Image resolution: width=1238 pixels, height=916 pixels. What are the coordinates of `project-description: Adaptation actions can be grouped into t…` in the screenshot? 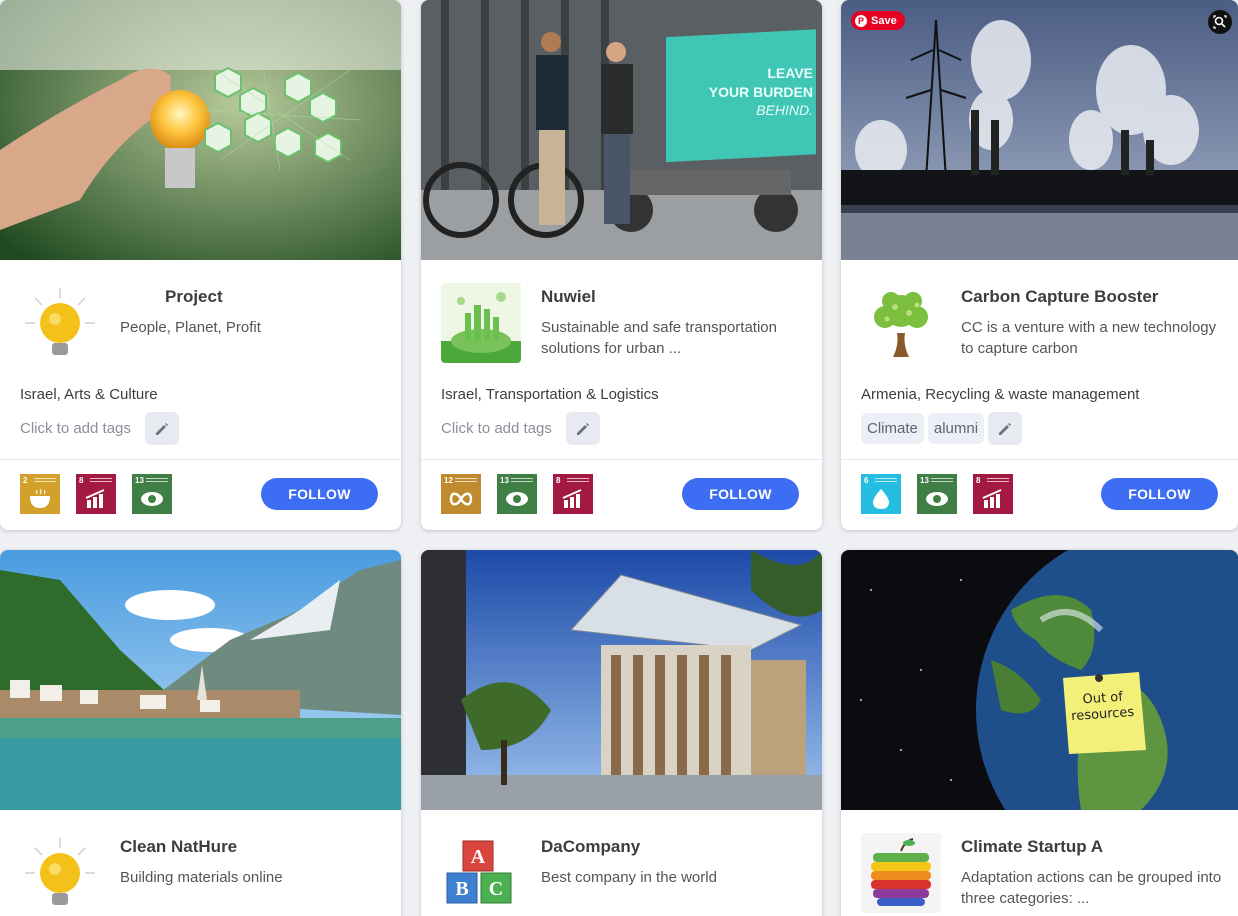 It's located at (1091, 888).